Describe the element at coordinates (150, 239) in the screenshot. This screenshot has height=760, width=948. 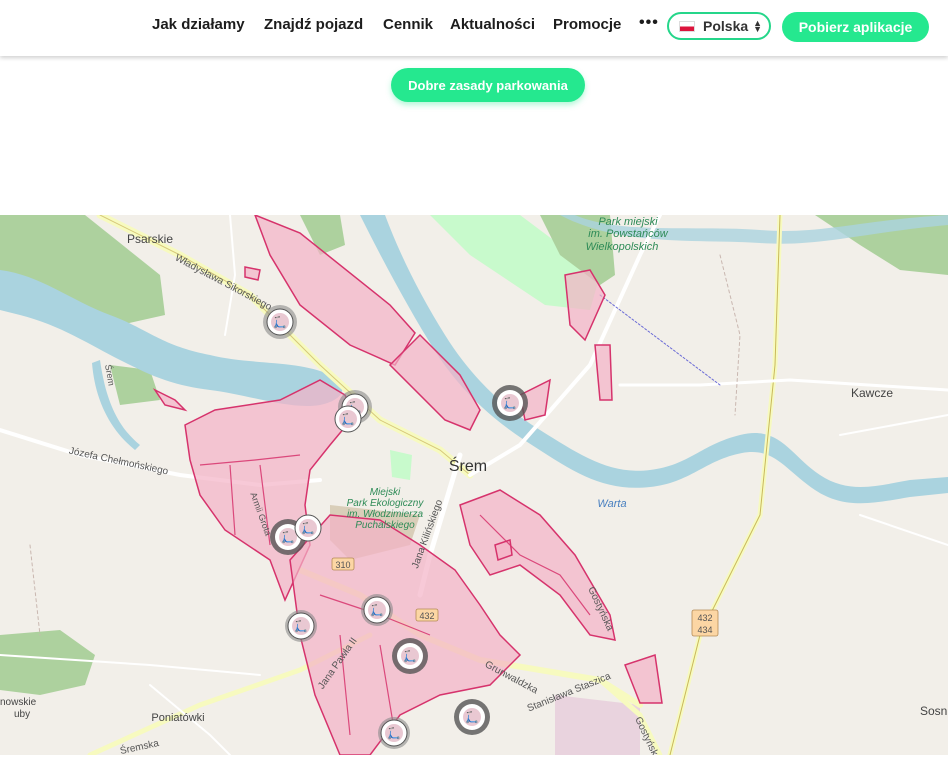
I see `place-label: Psarskie` at that location.